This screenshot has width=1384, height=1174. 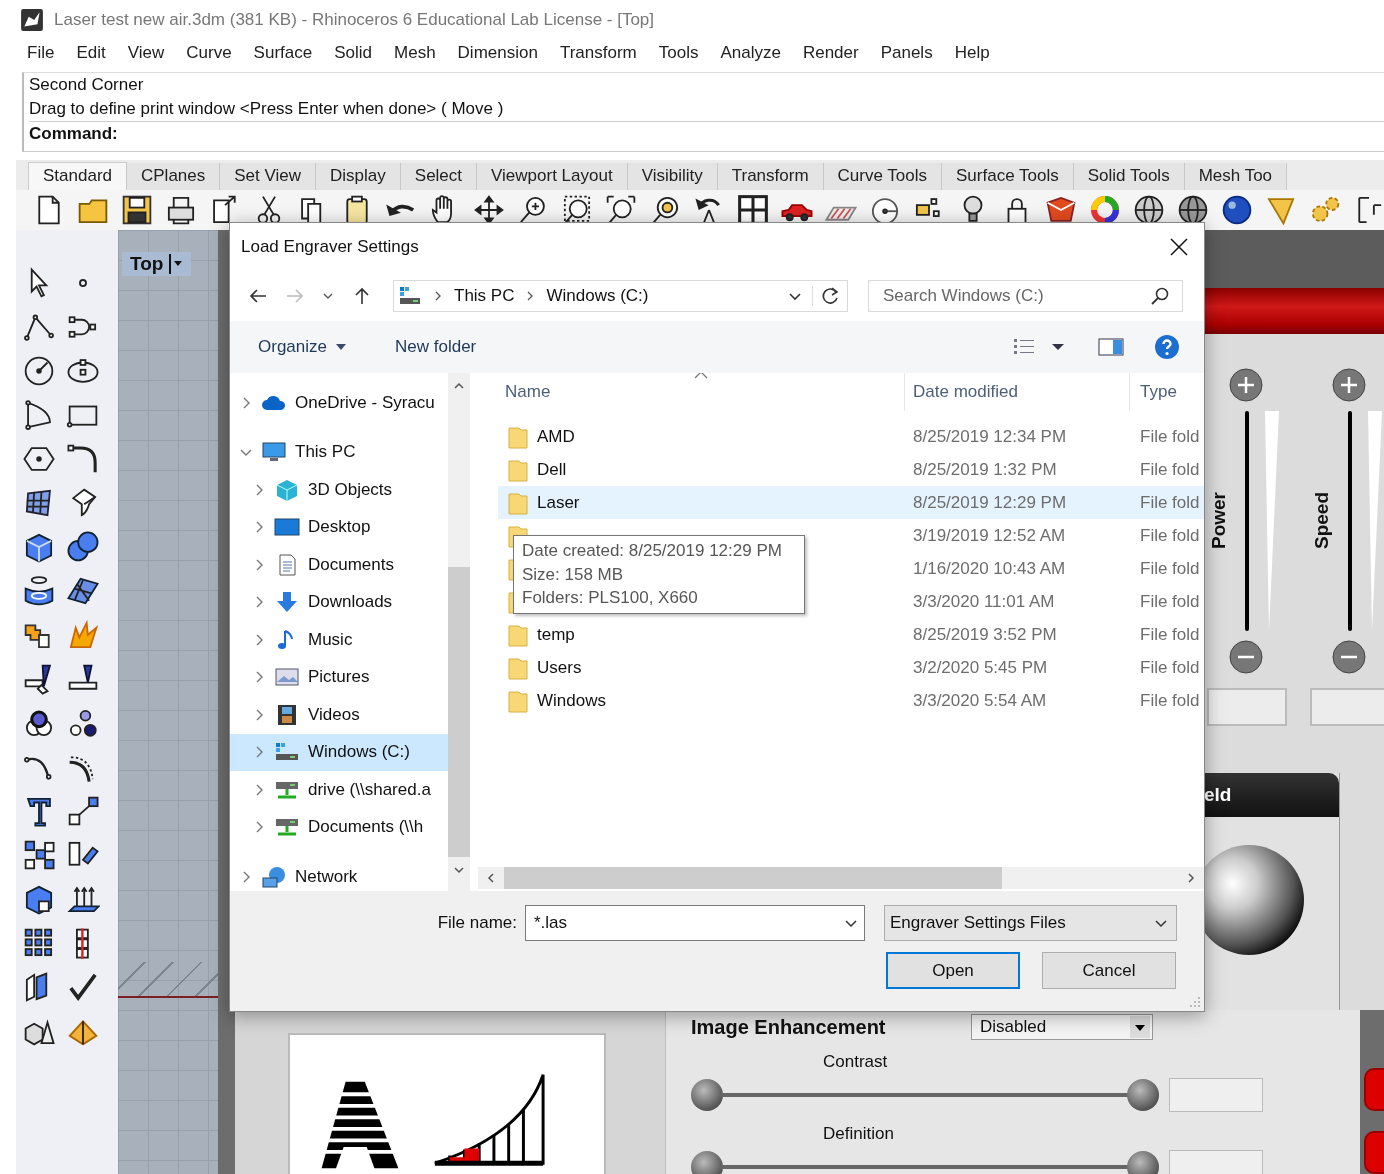 What do you see at coordinates (77, 176) in the screenshot?
I see `toolbar-tab: Standard` at bounding box center [77, 176].